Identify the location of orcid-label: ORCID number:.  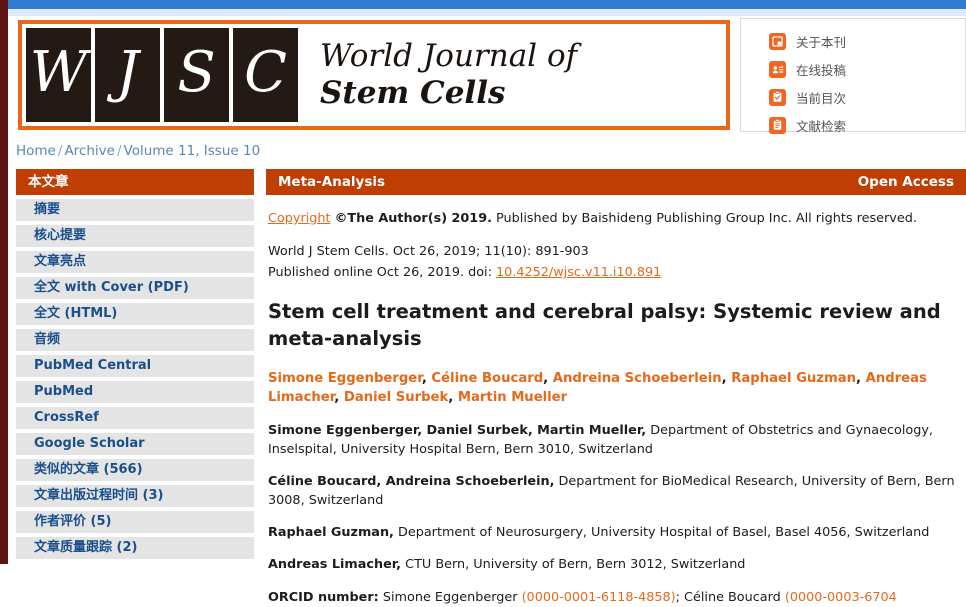
(323, 597).